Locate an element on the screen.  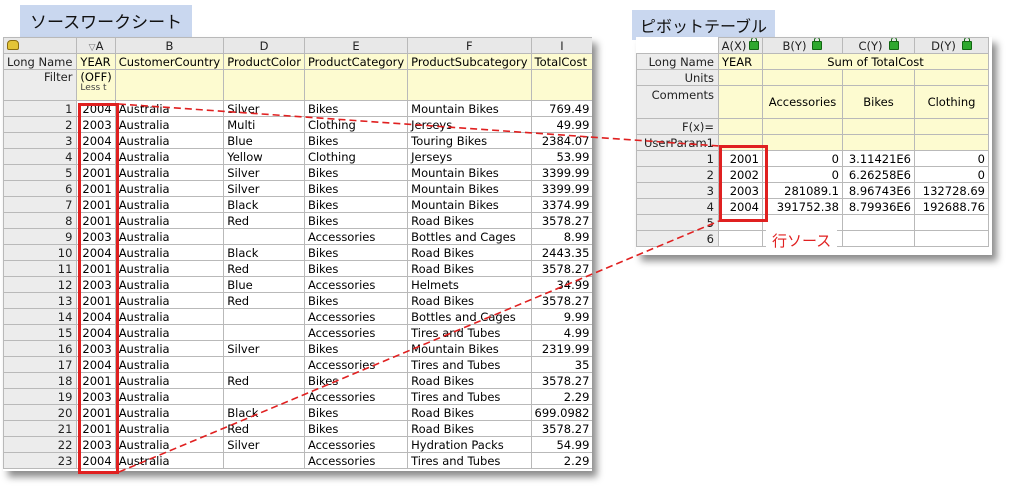
pivot-cell: 192688.76 is located at coordinates (951, 206).